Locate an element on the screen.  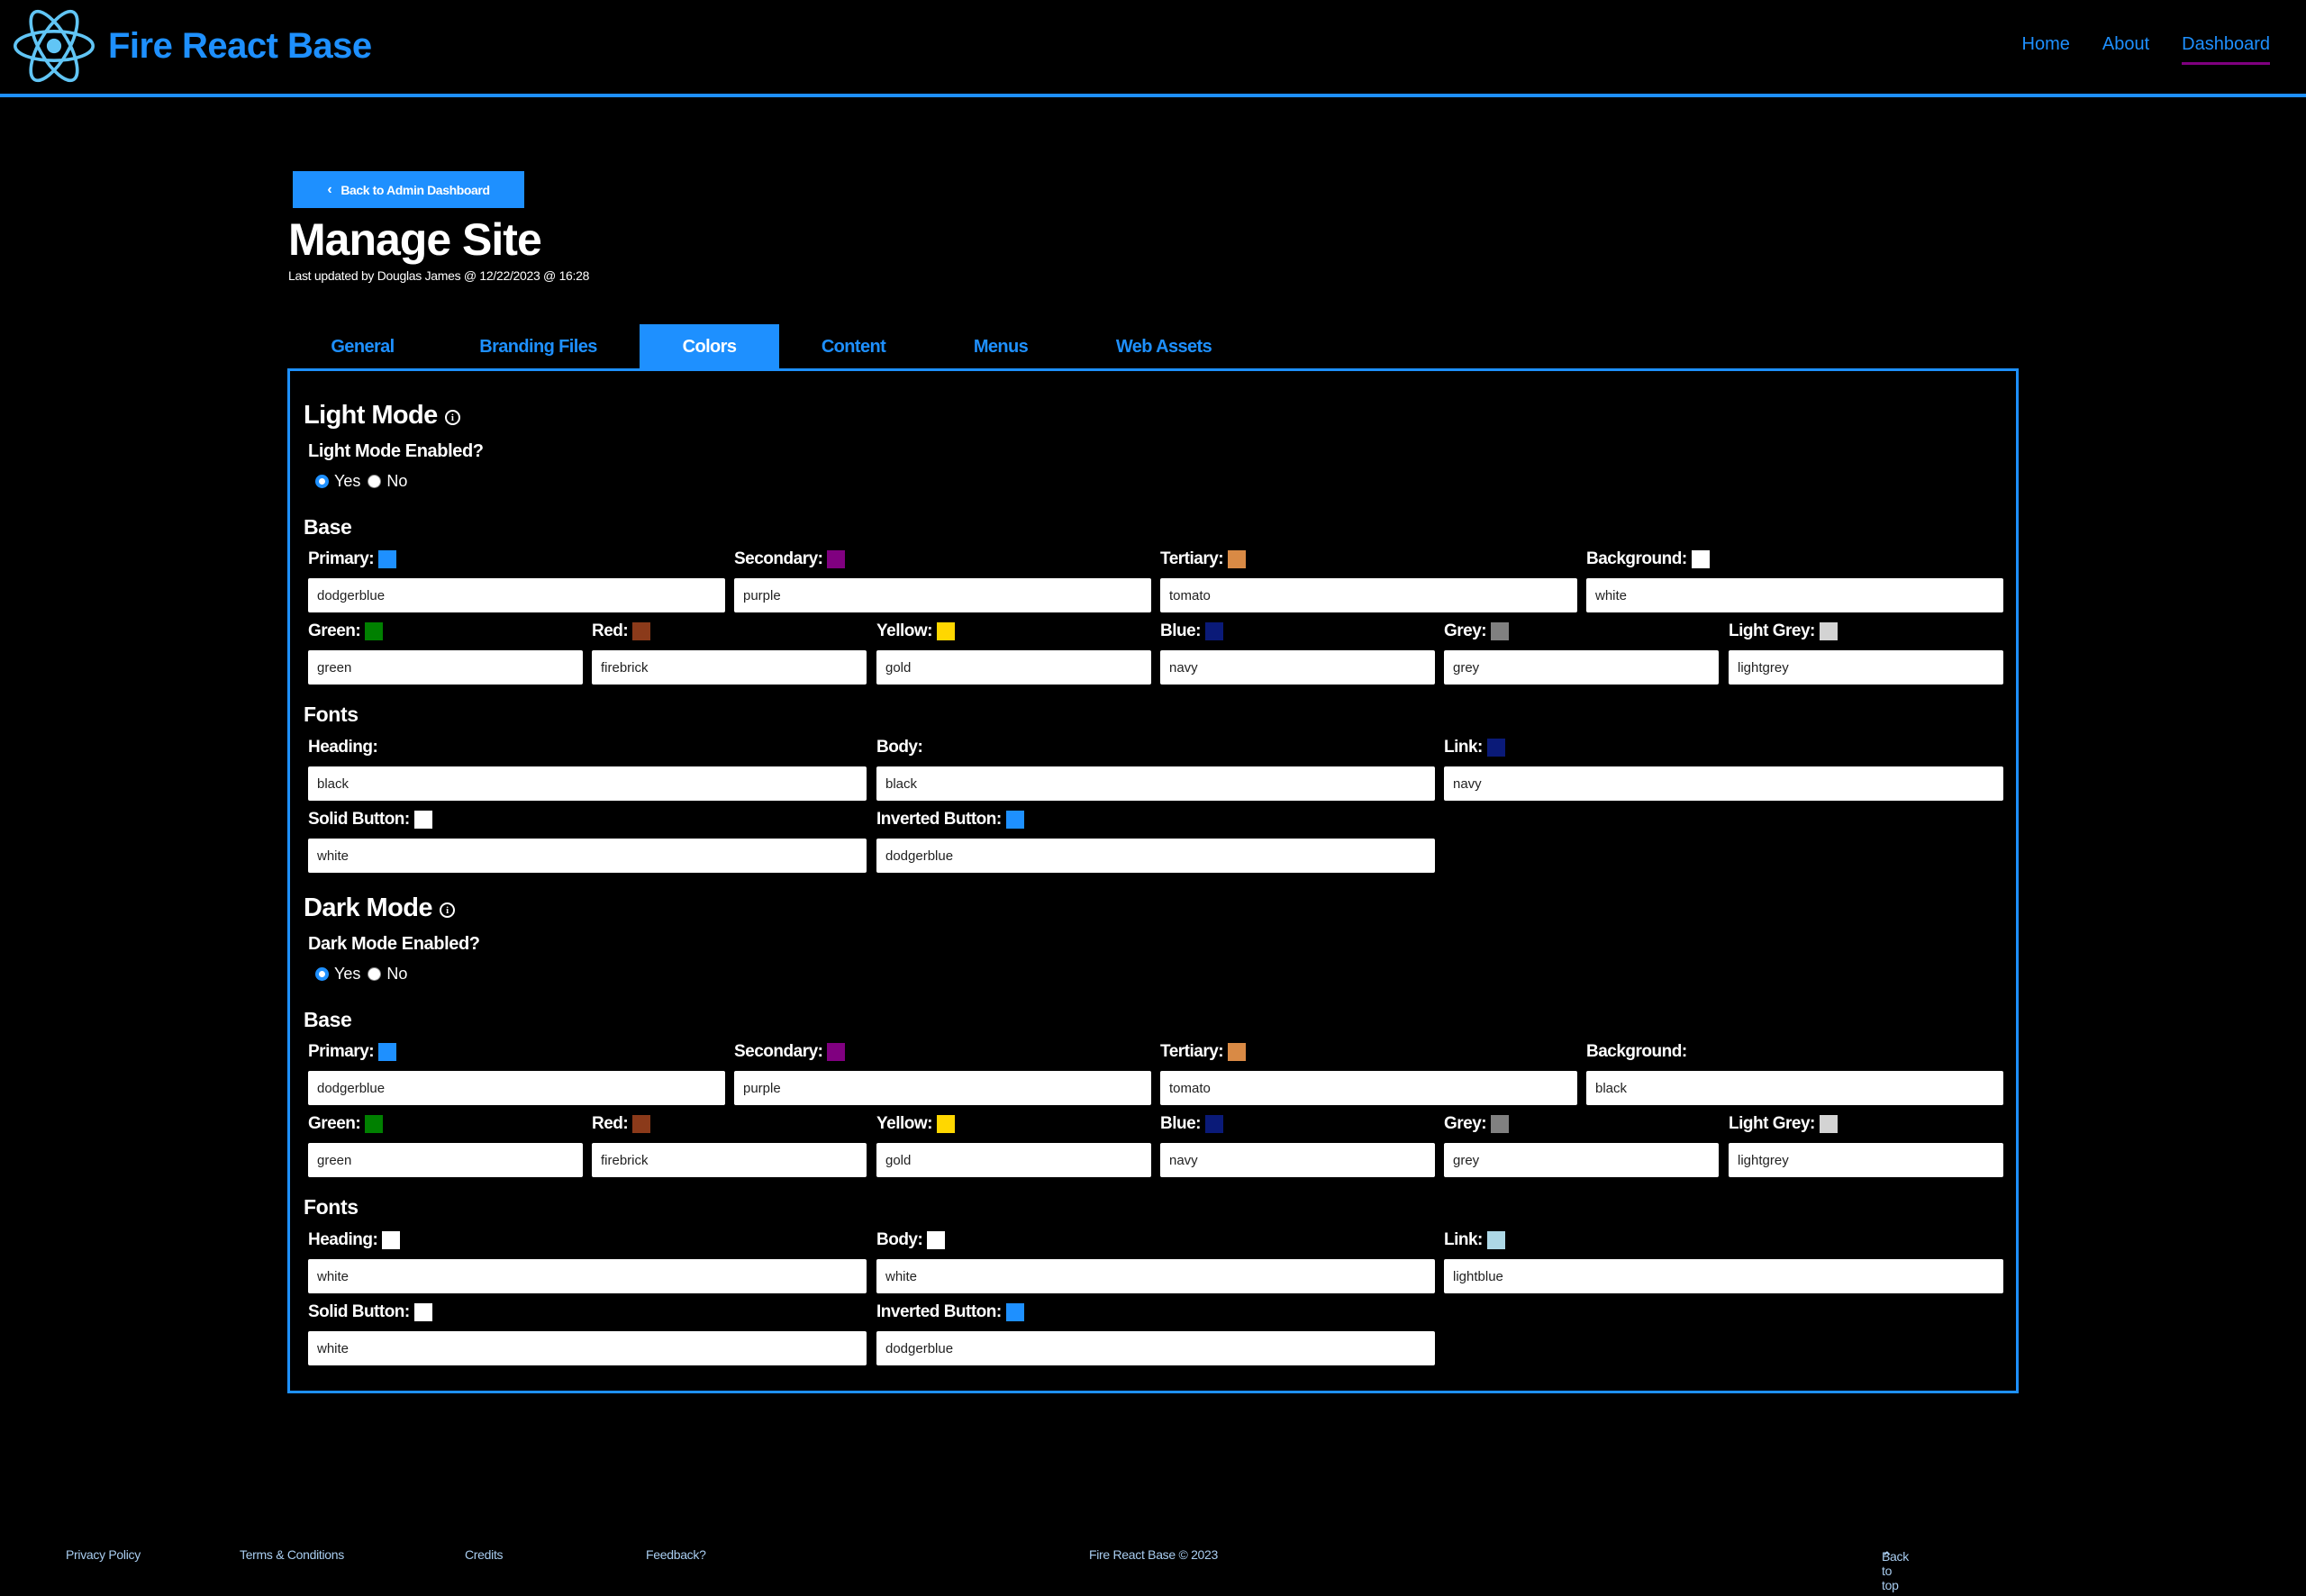
light-solid-button-field: Solid Button: is located at coordinates (587, 840).